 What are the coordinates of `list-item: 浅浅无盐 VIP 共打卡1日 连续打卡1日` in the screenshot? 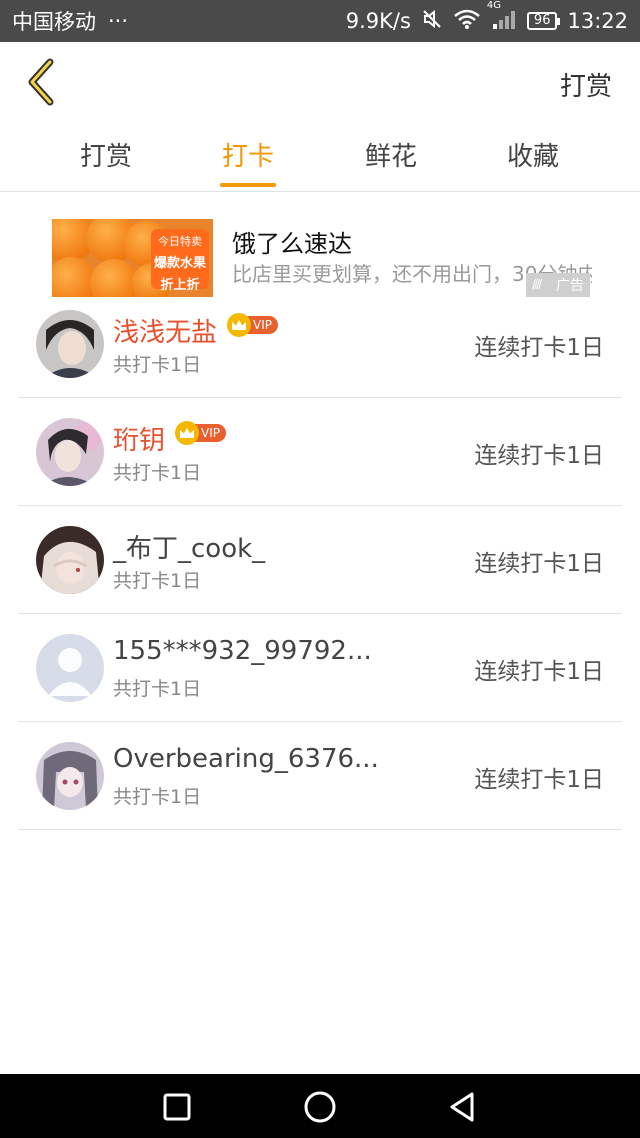 It's located at (320, 344).